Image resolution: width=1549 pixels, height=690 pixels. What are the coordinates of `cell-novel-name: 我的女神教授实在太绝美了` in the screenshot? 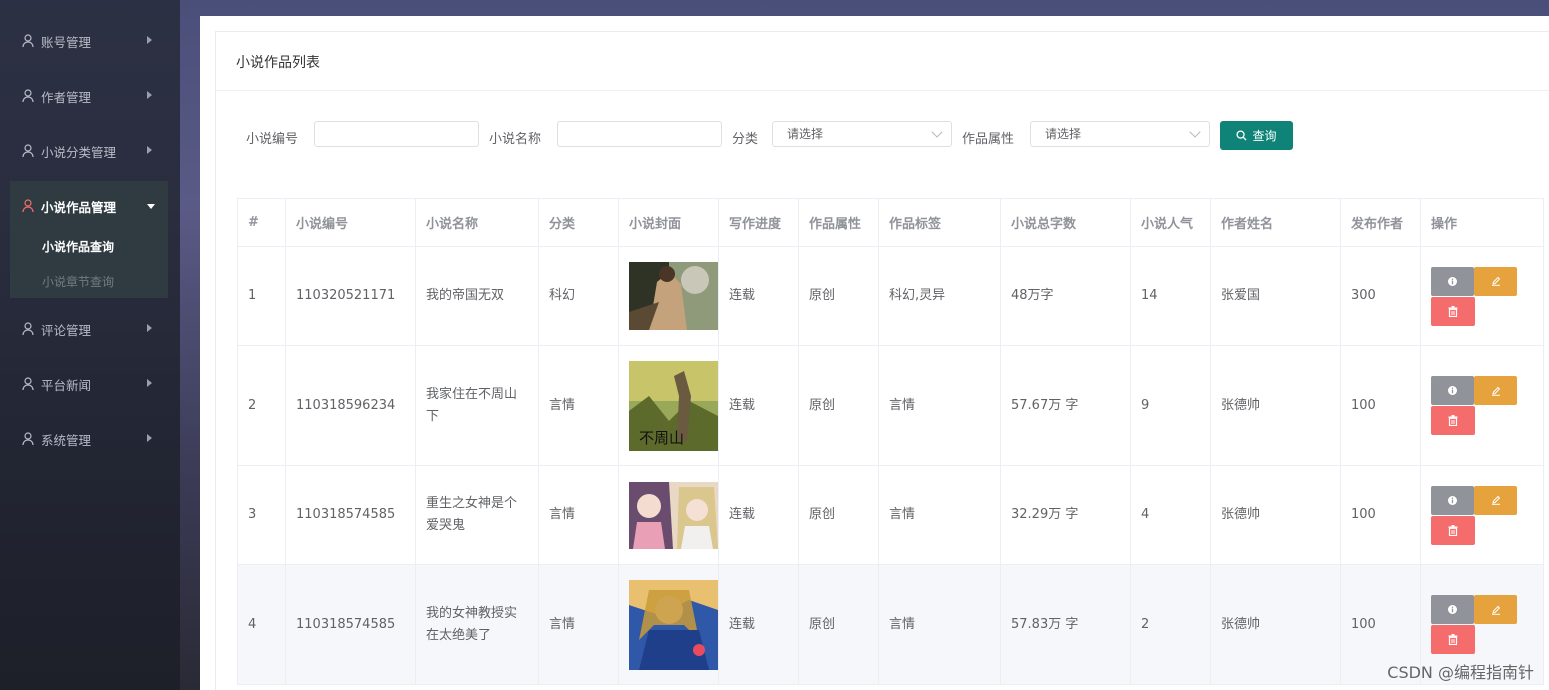 It's located at (477, 624).